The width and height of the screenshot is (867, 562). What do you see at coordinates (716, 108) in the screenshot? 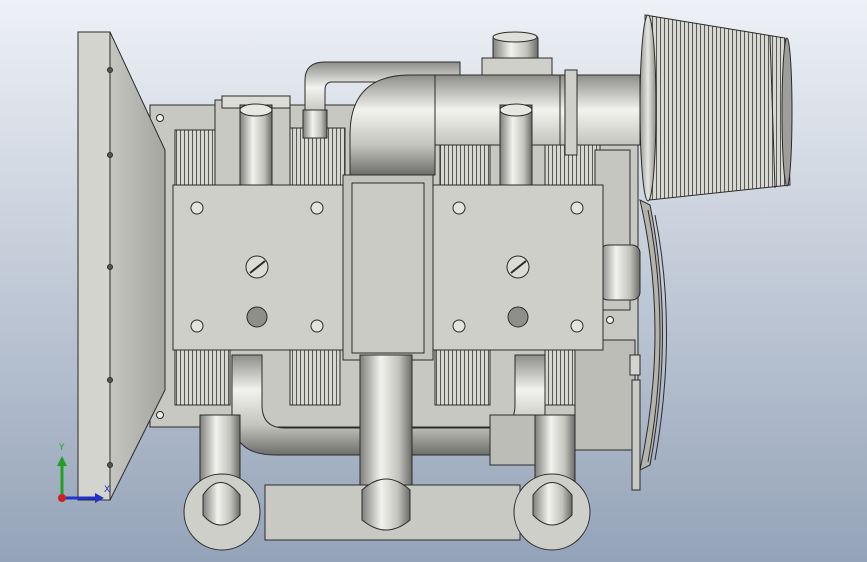
I see `air-filter` at bounding box center [716, 108].